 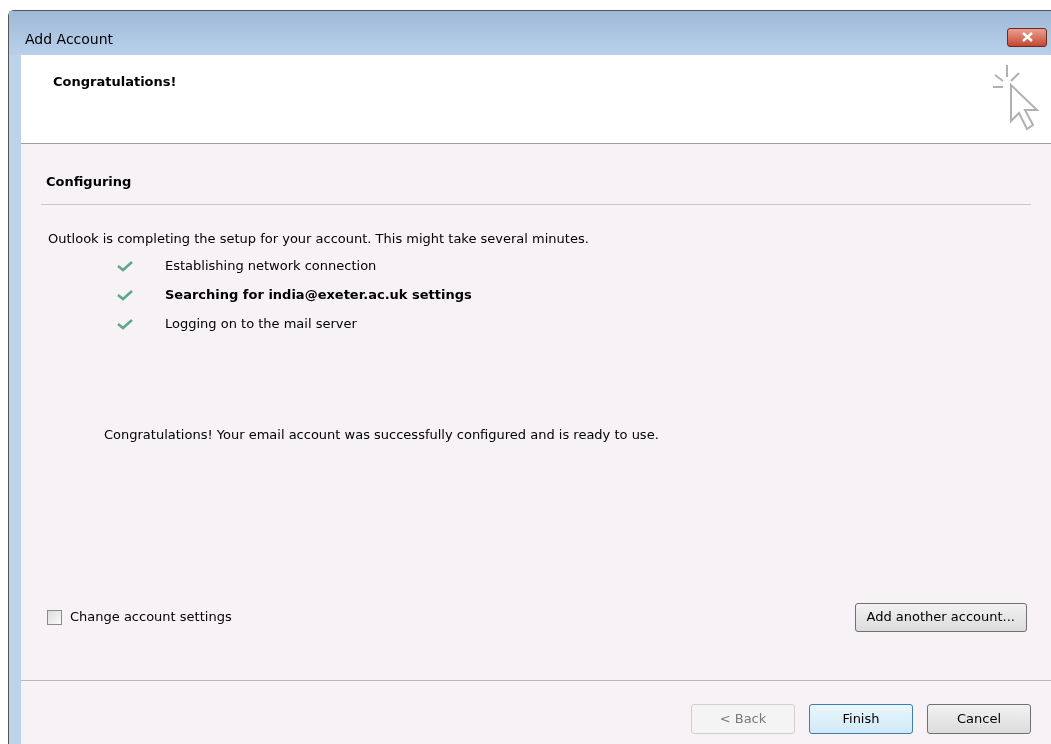 What do you see at coordinates (115, 82) in the screenshot?
I see `header-title: Congratulations!` at bounding box center [115, 82].